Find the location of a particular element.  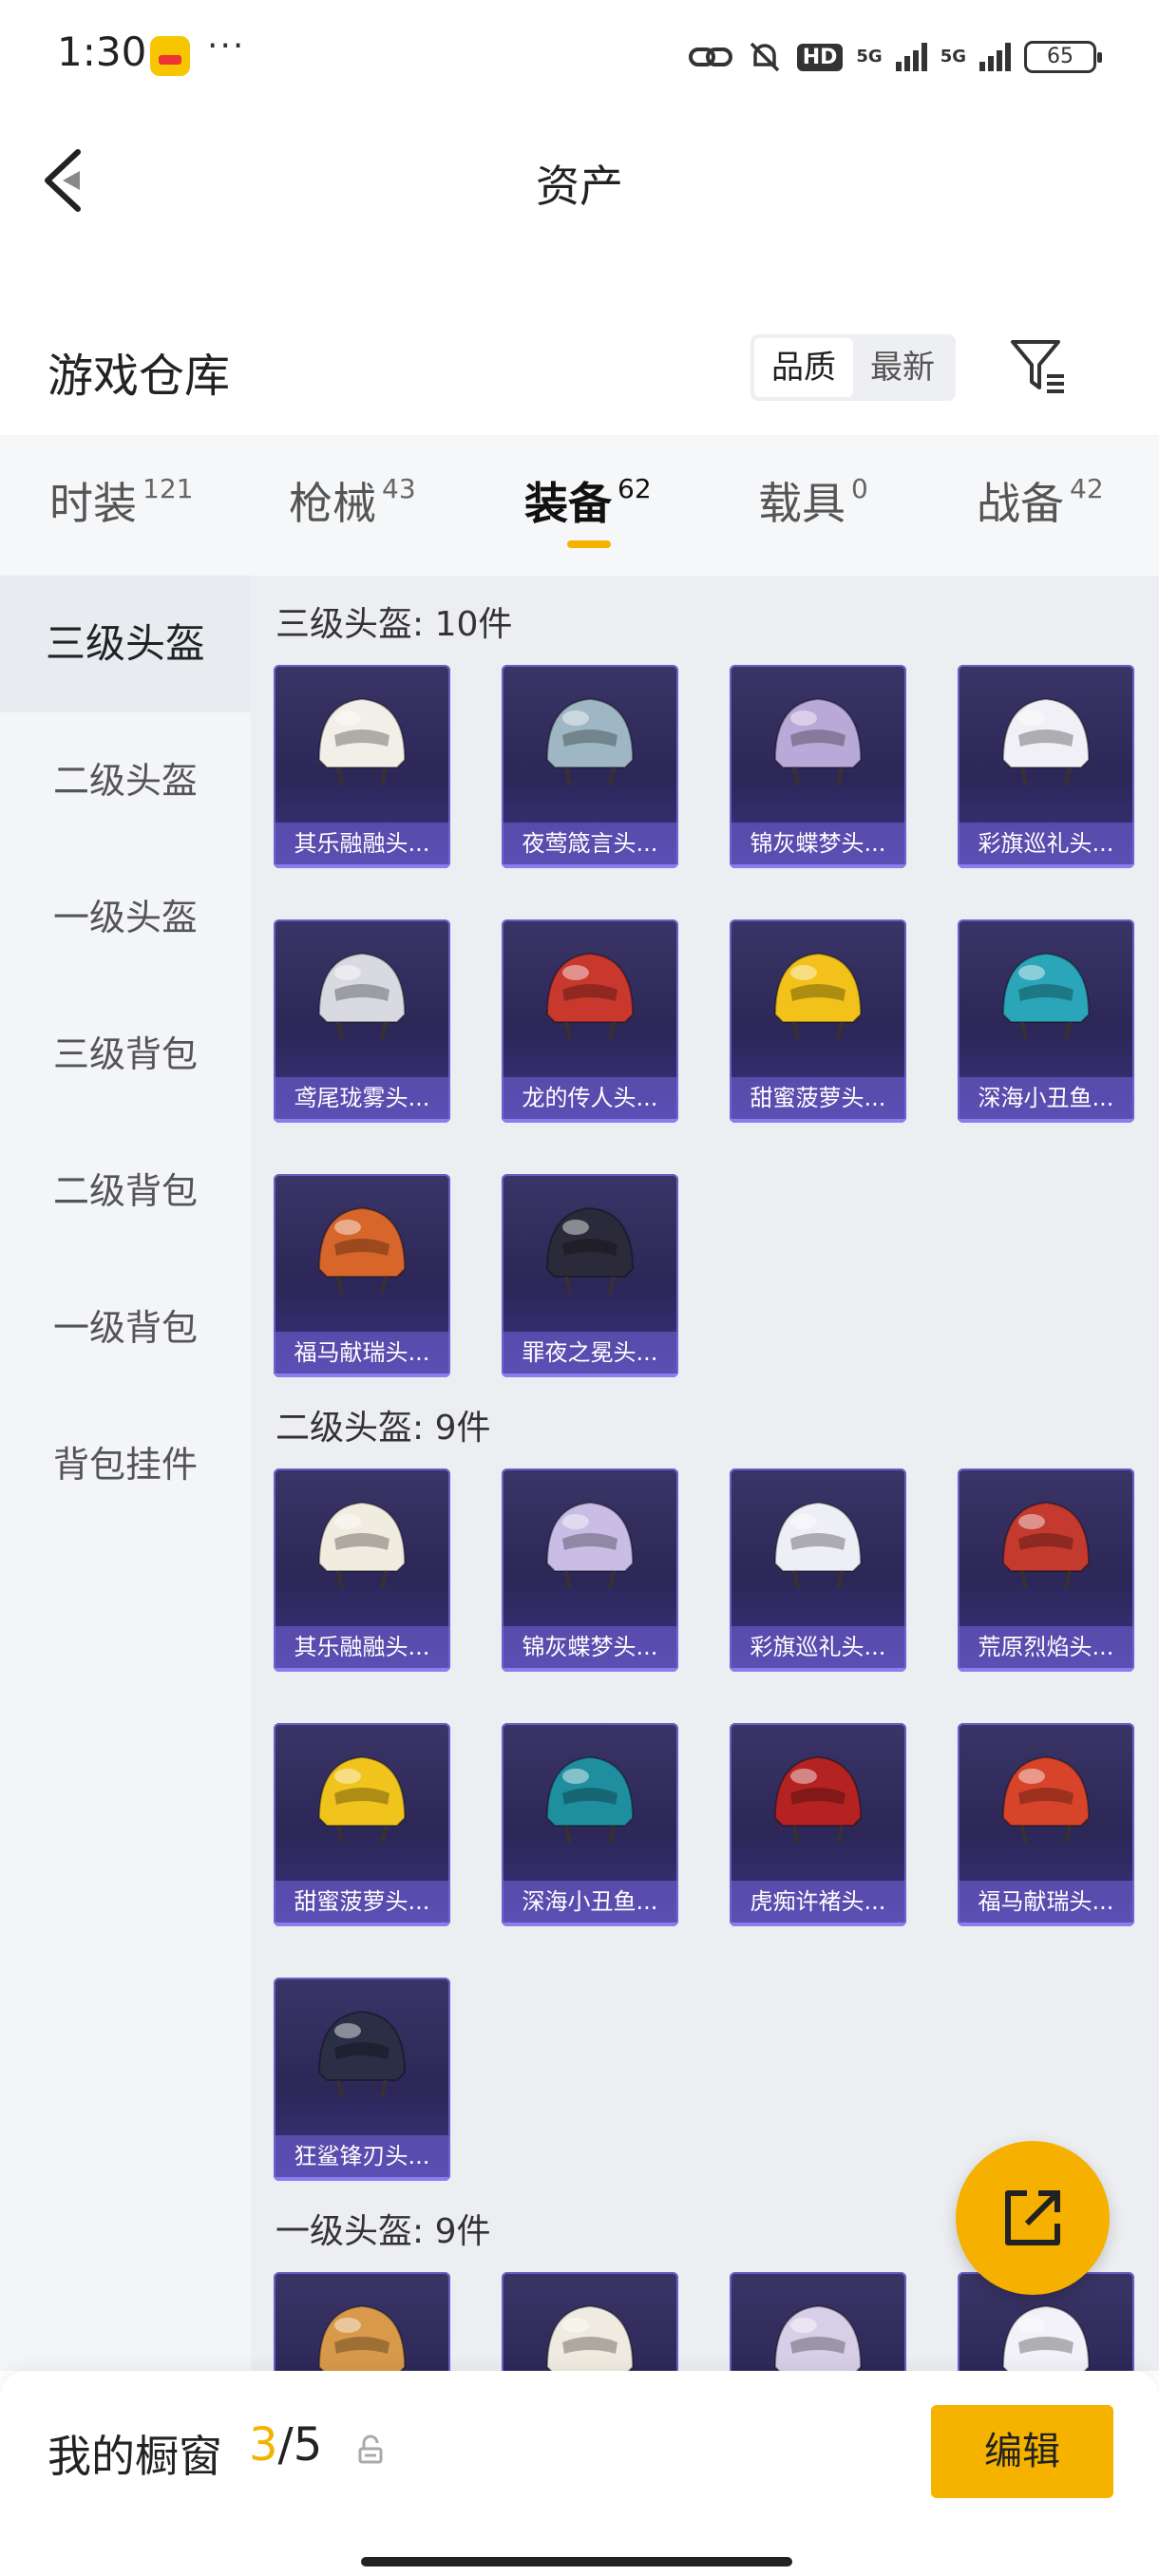

page-title: 资产 is located at coordinates (579, 186).